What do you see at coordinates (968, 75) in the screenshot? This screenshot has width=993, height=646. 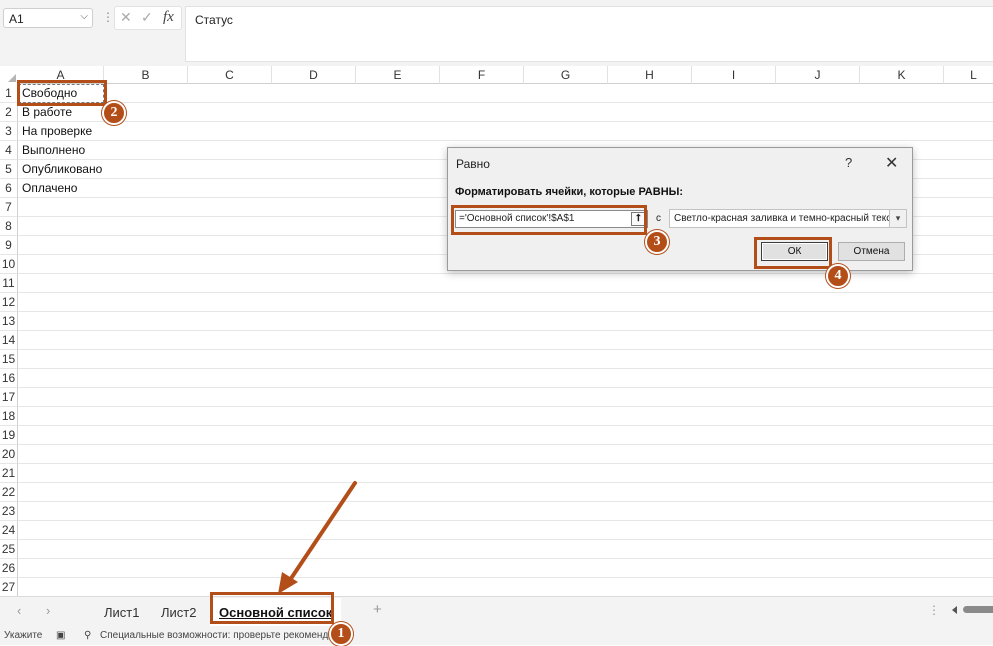 I see `column-header-l: L` at bounding box center [968, 75].